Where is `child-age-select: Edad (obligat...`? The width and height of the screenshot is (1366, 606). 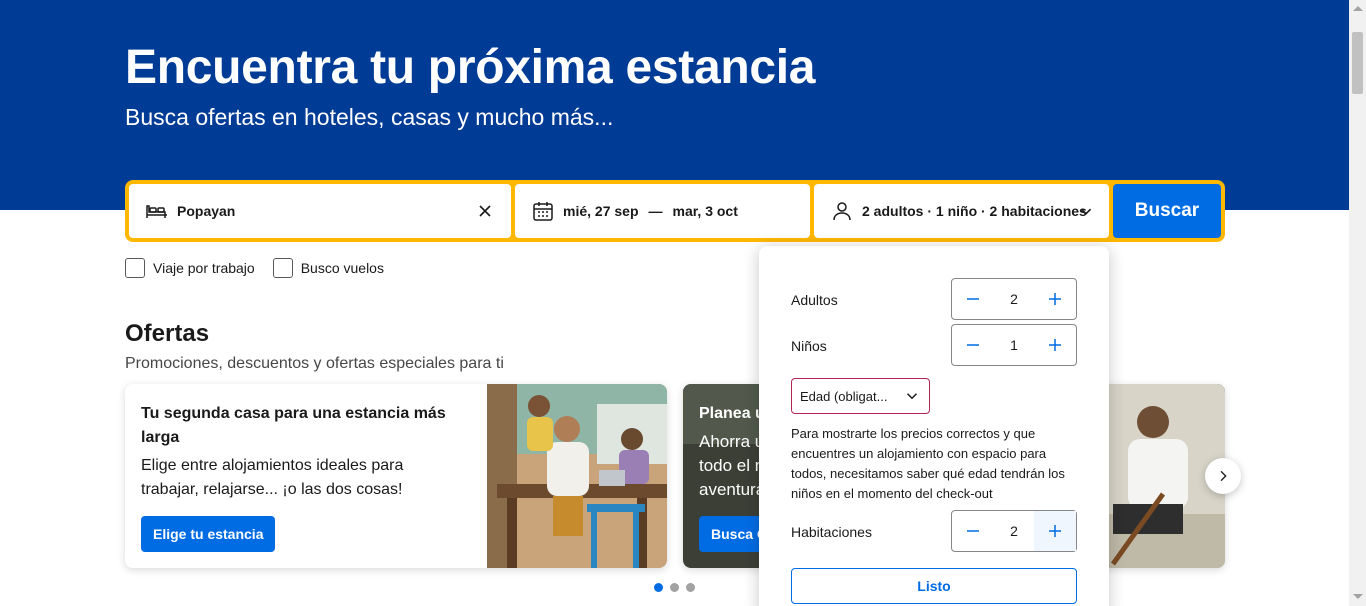 child-age-select: Edad (obligat... is located at coordinates (860, 396).